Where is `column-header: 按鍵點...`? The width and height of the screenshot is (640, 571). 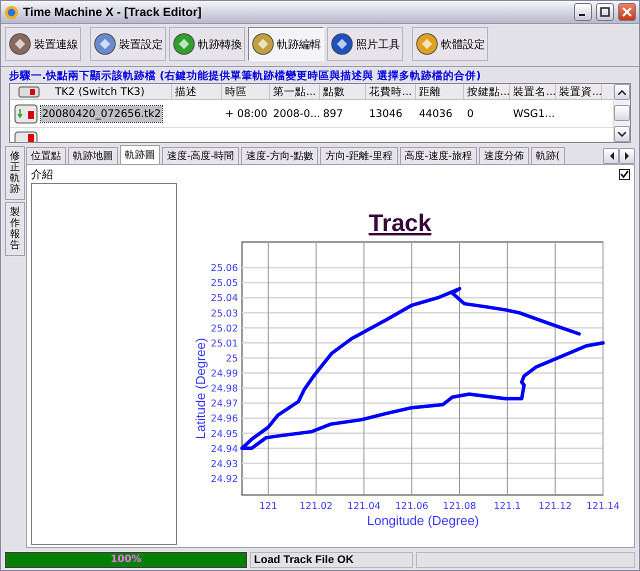
column-header: 按鍵點... is located at coordinates (487, 92).